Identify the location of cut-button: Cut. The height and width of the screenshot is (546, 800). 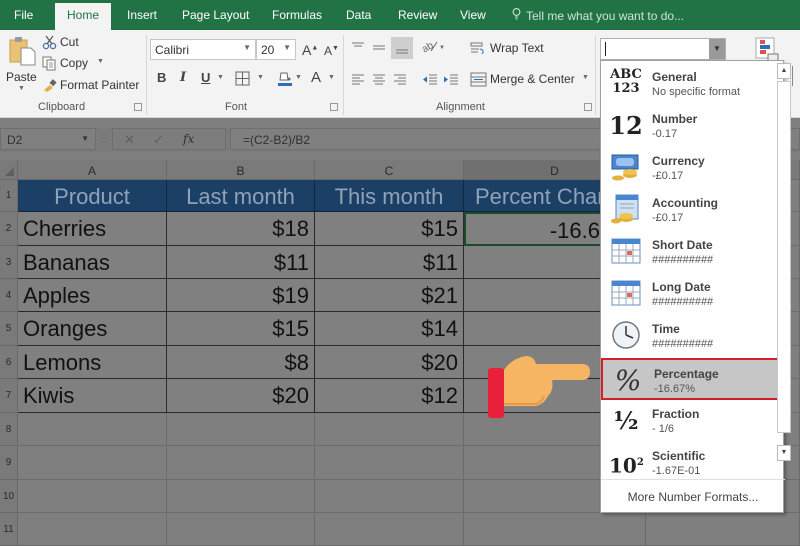
(72, 43).